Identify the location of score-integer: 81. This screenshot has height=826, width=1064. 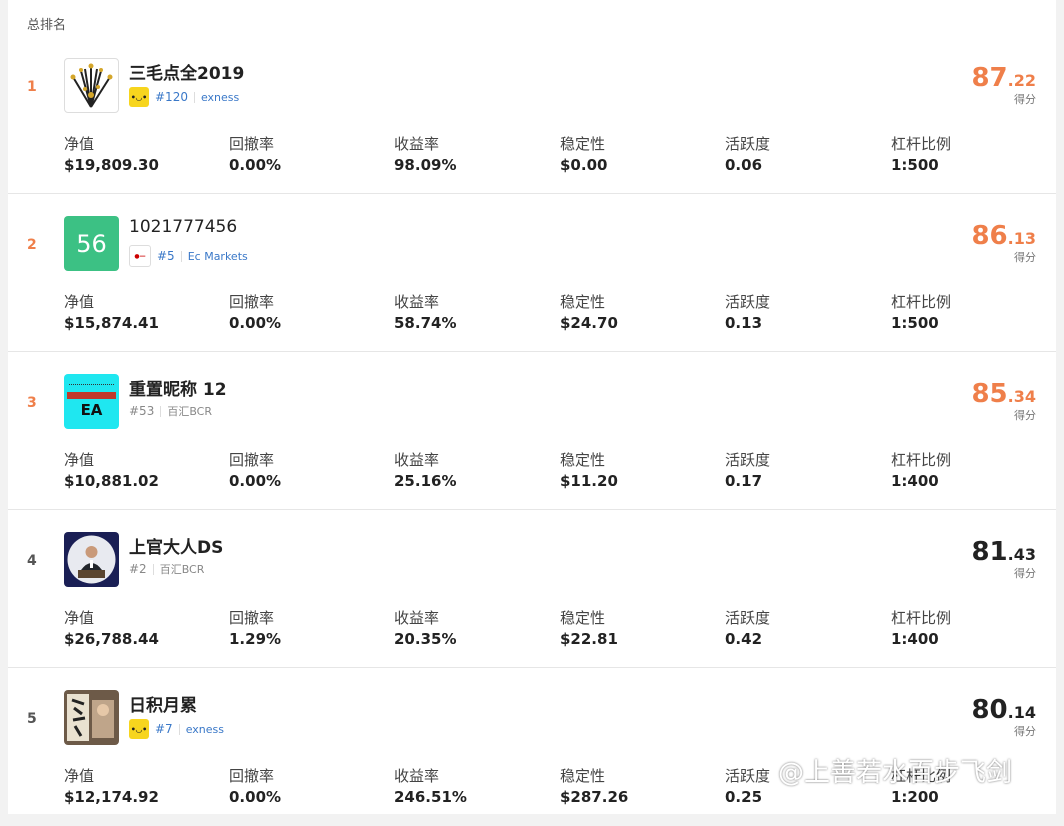
(989, 552).